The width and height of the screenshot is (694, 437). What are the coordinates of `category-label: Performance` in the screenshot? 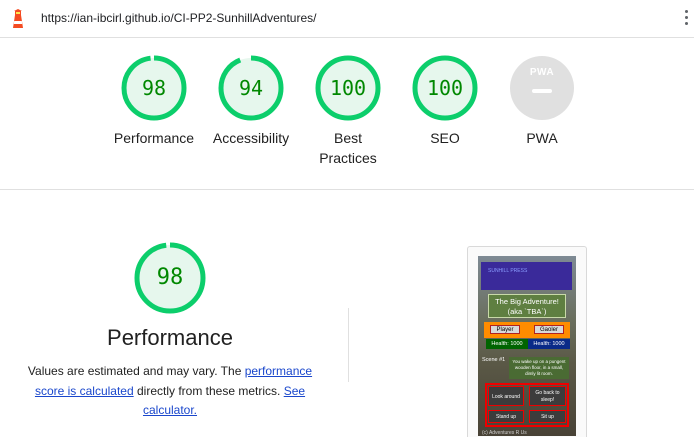 It's located at (154, 138).